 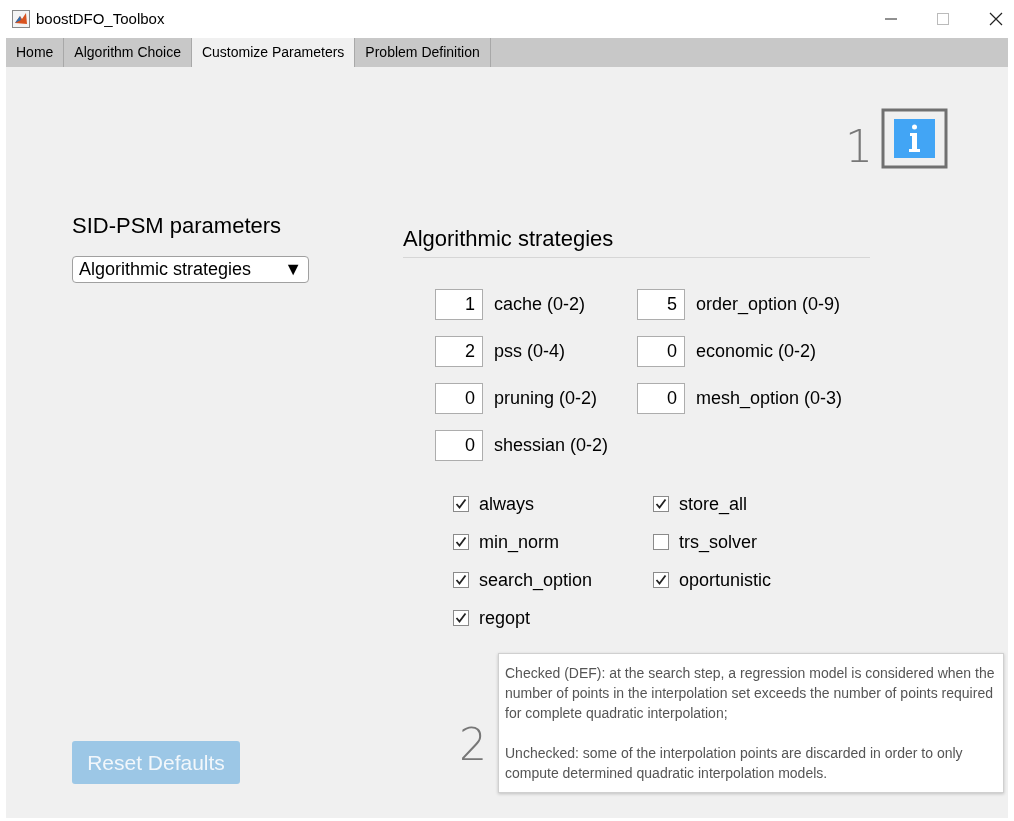 What do you see at coordinates (505, 618) in the screenshot?
I see `checkbox-label: regopt` at bounding box center [505, 618].